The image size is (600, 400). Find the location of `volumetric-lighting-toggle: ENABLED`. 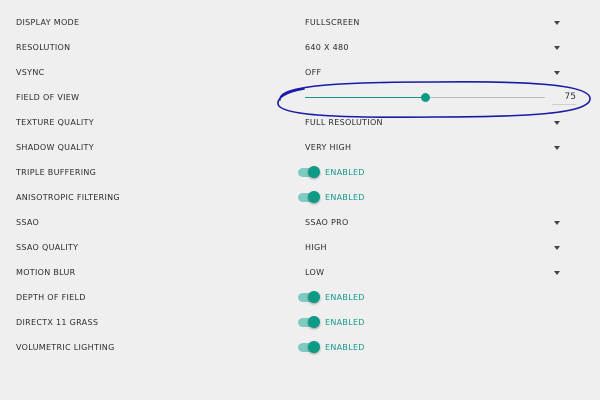

volumetric-lighting-toggle: ENABLED is located at coordinates (348, 347).